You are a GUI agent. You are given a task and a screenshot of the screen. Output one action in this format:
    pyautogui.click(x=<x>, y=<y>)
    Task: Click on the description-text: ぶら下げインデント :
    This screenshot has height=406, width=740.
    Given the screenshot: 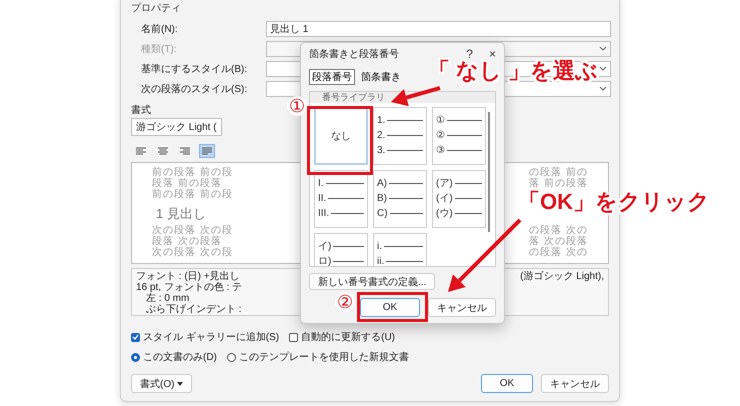 What is the action you would take?
    pyautogui.click(x=194, y=309)
    